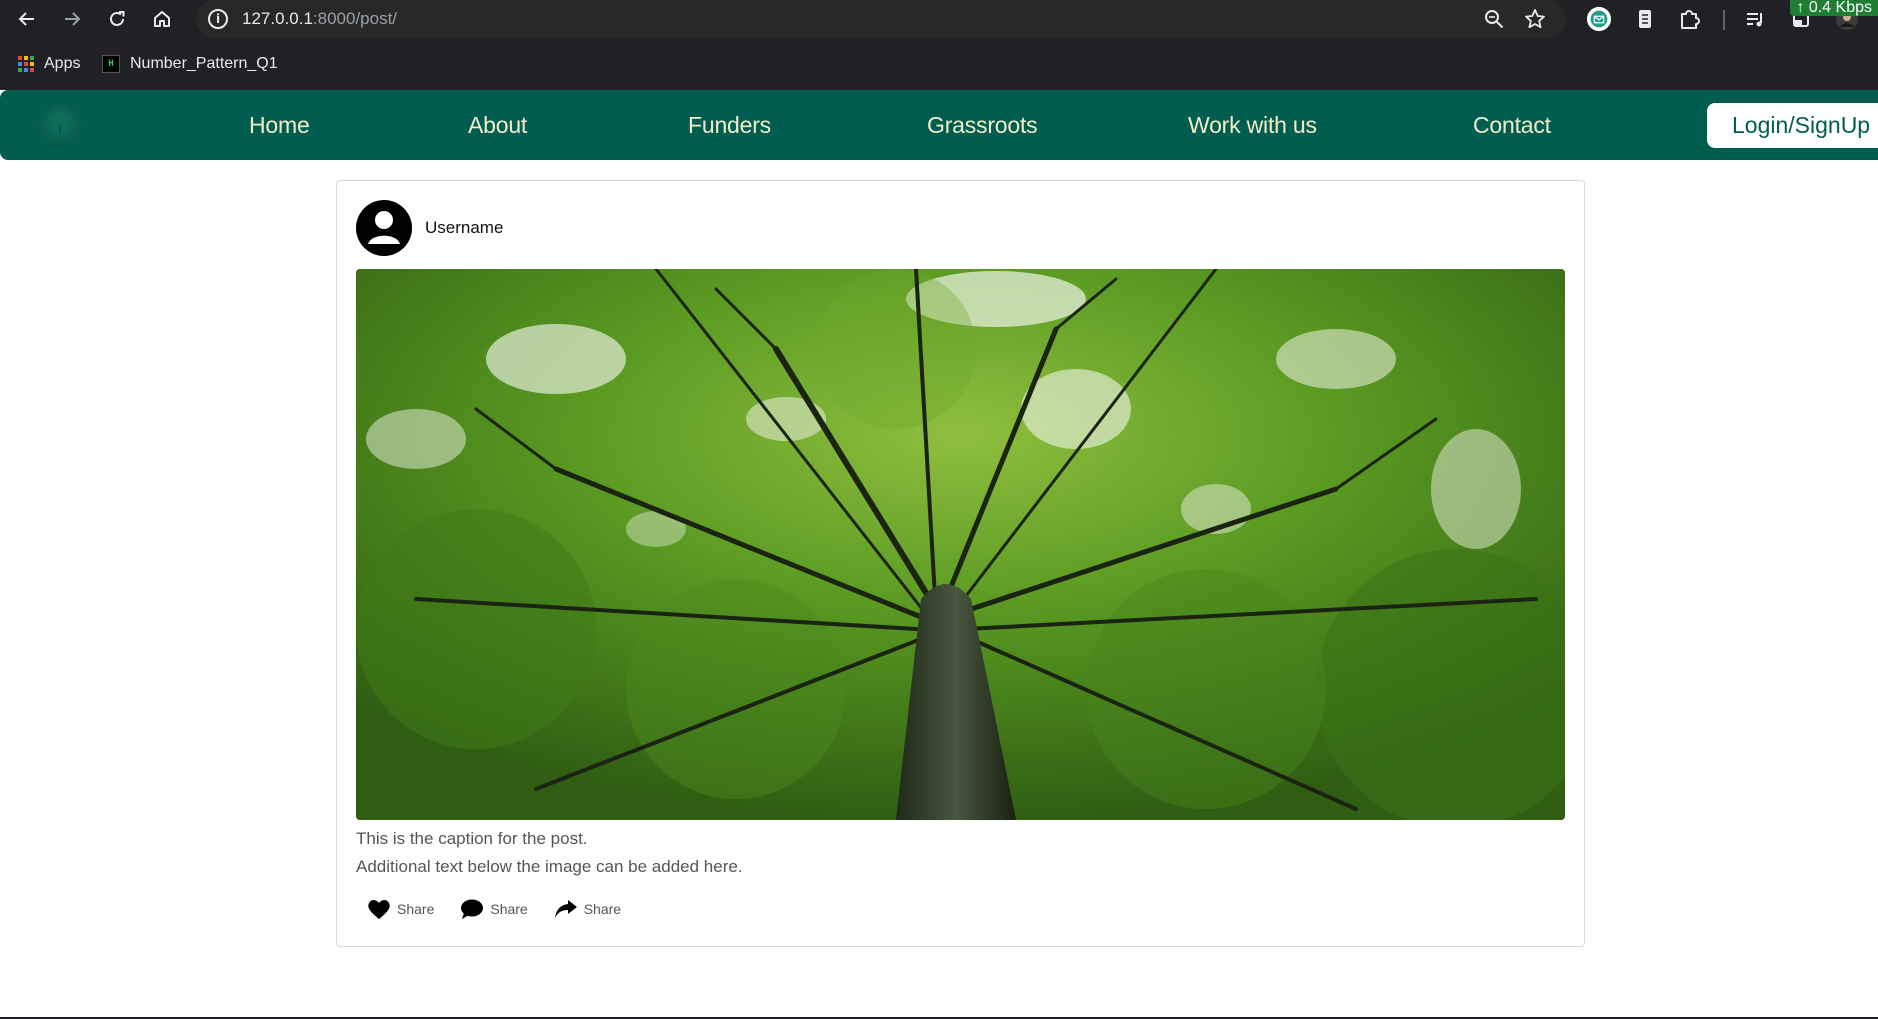  I want to click on like-button: Share, so click(400, 909).